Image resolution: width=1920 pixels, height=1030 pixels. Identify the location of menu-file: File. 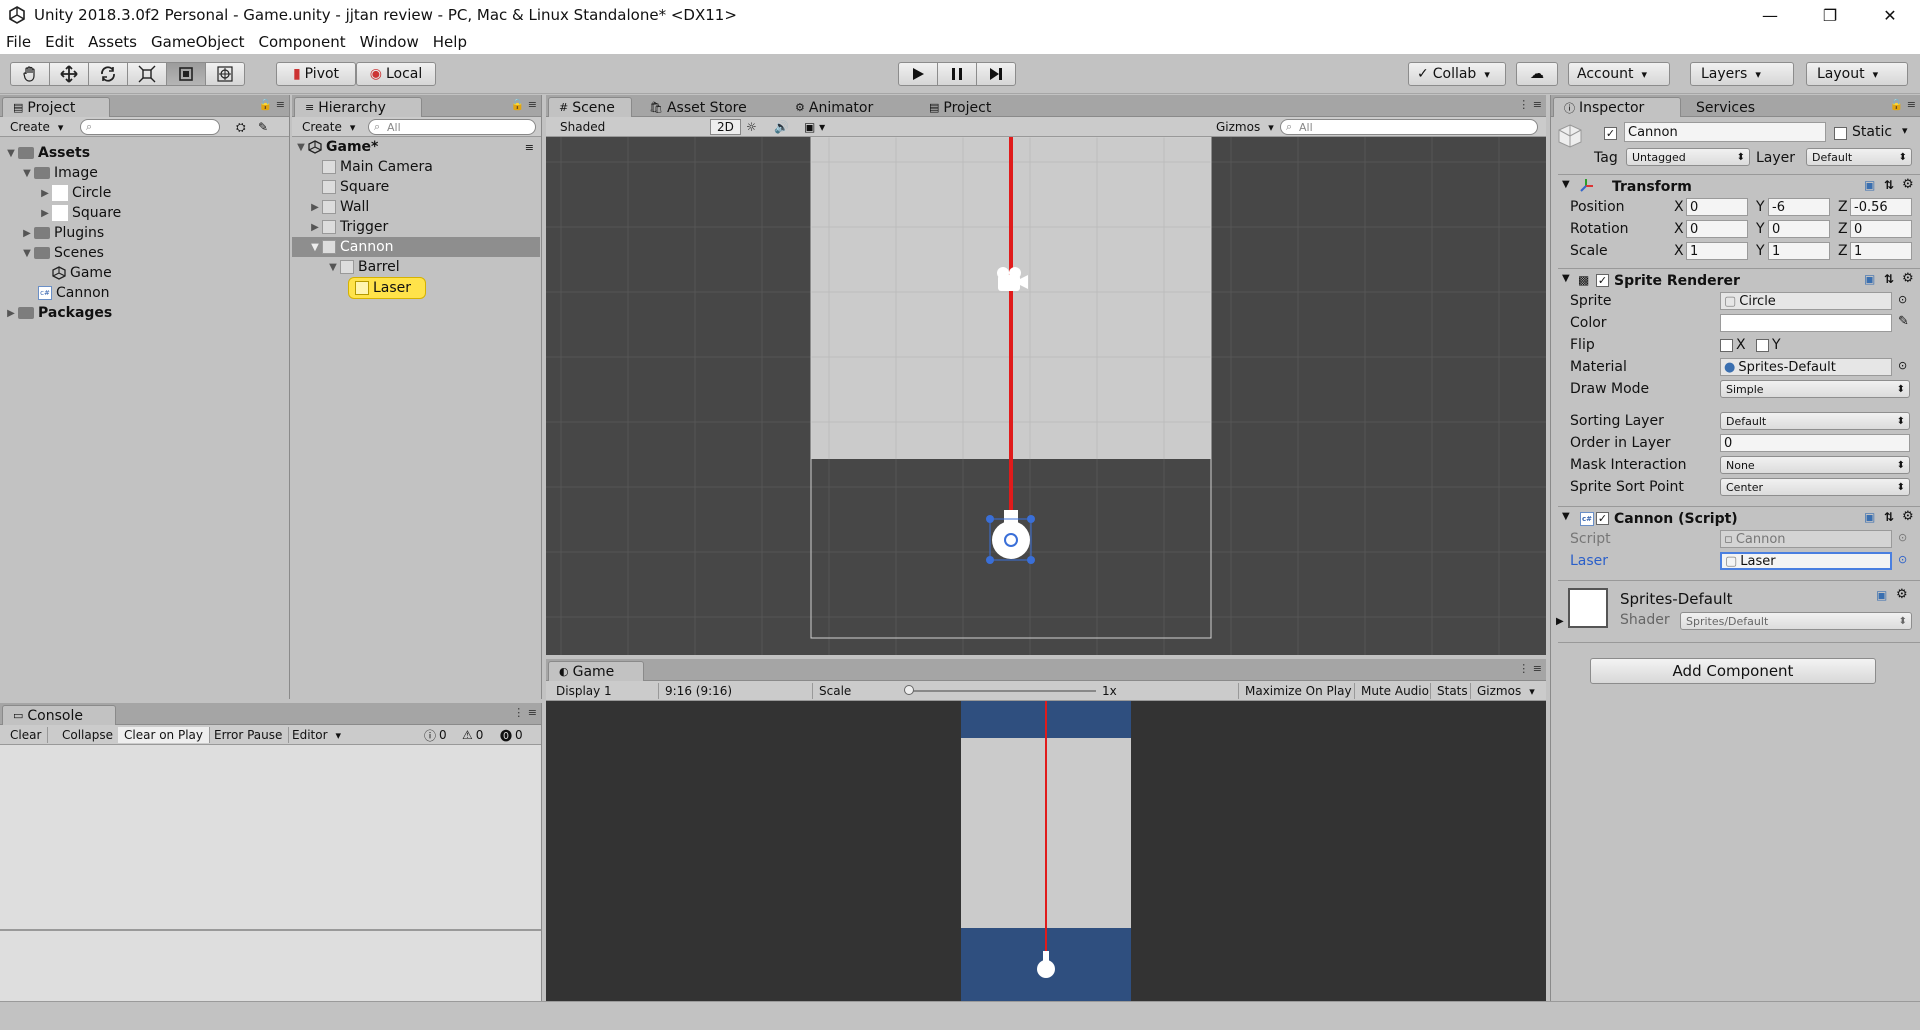
(18, 42).